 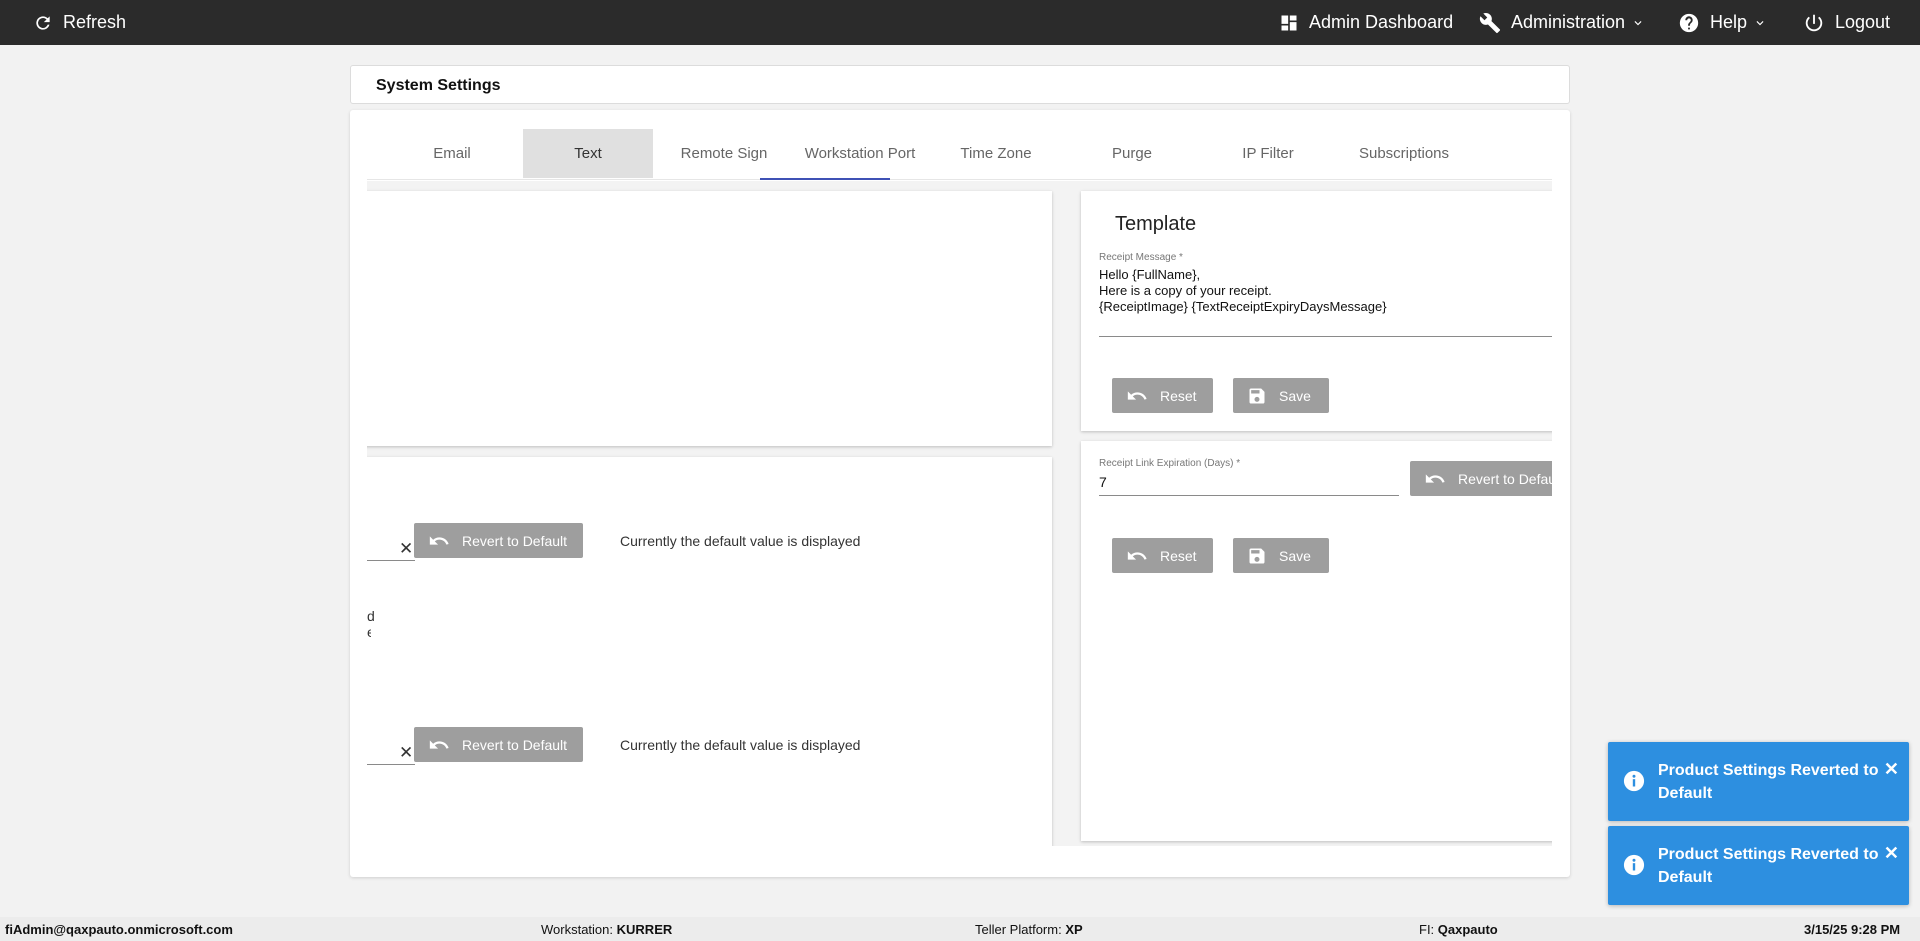 I want to click on administration-label: Administration, so click(x=1568, y=22).